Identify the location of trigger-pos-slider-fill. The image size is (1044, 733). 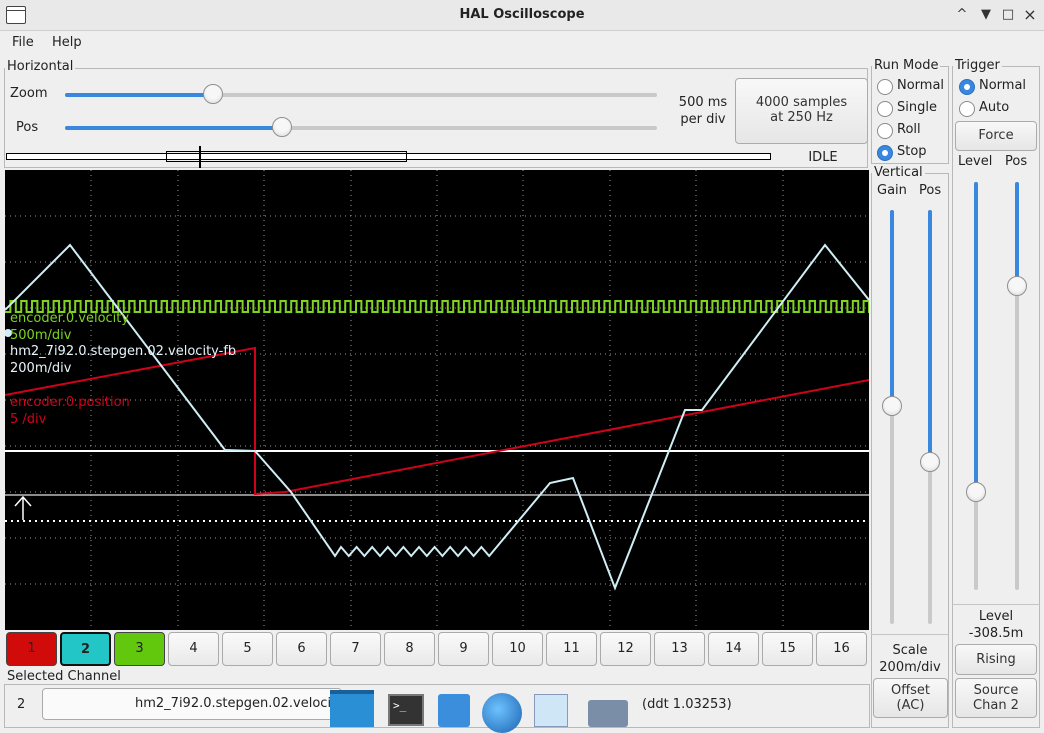
(1017, 234).